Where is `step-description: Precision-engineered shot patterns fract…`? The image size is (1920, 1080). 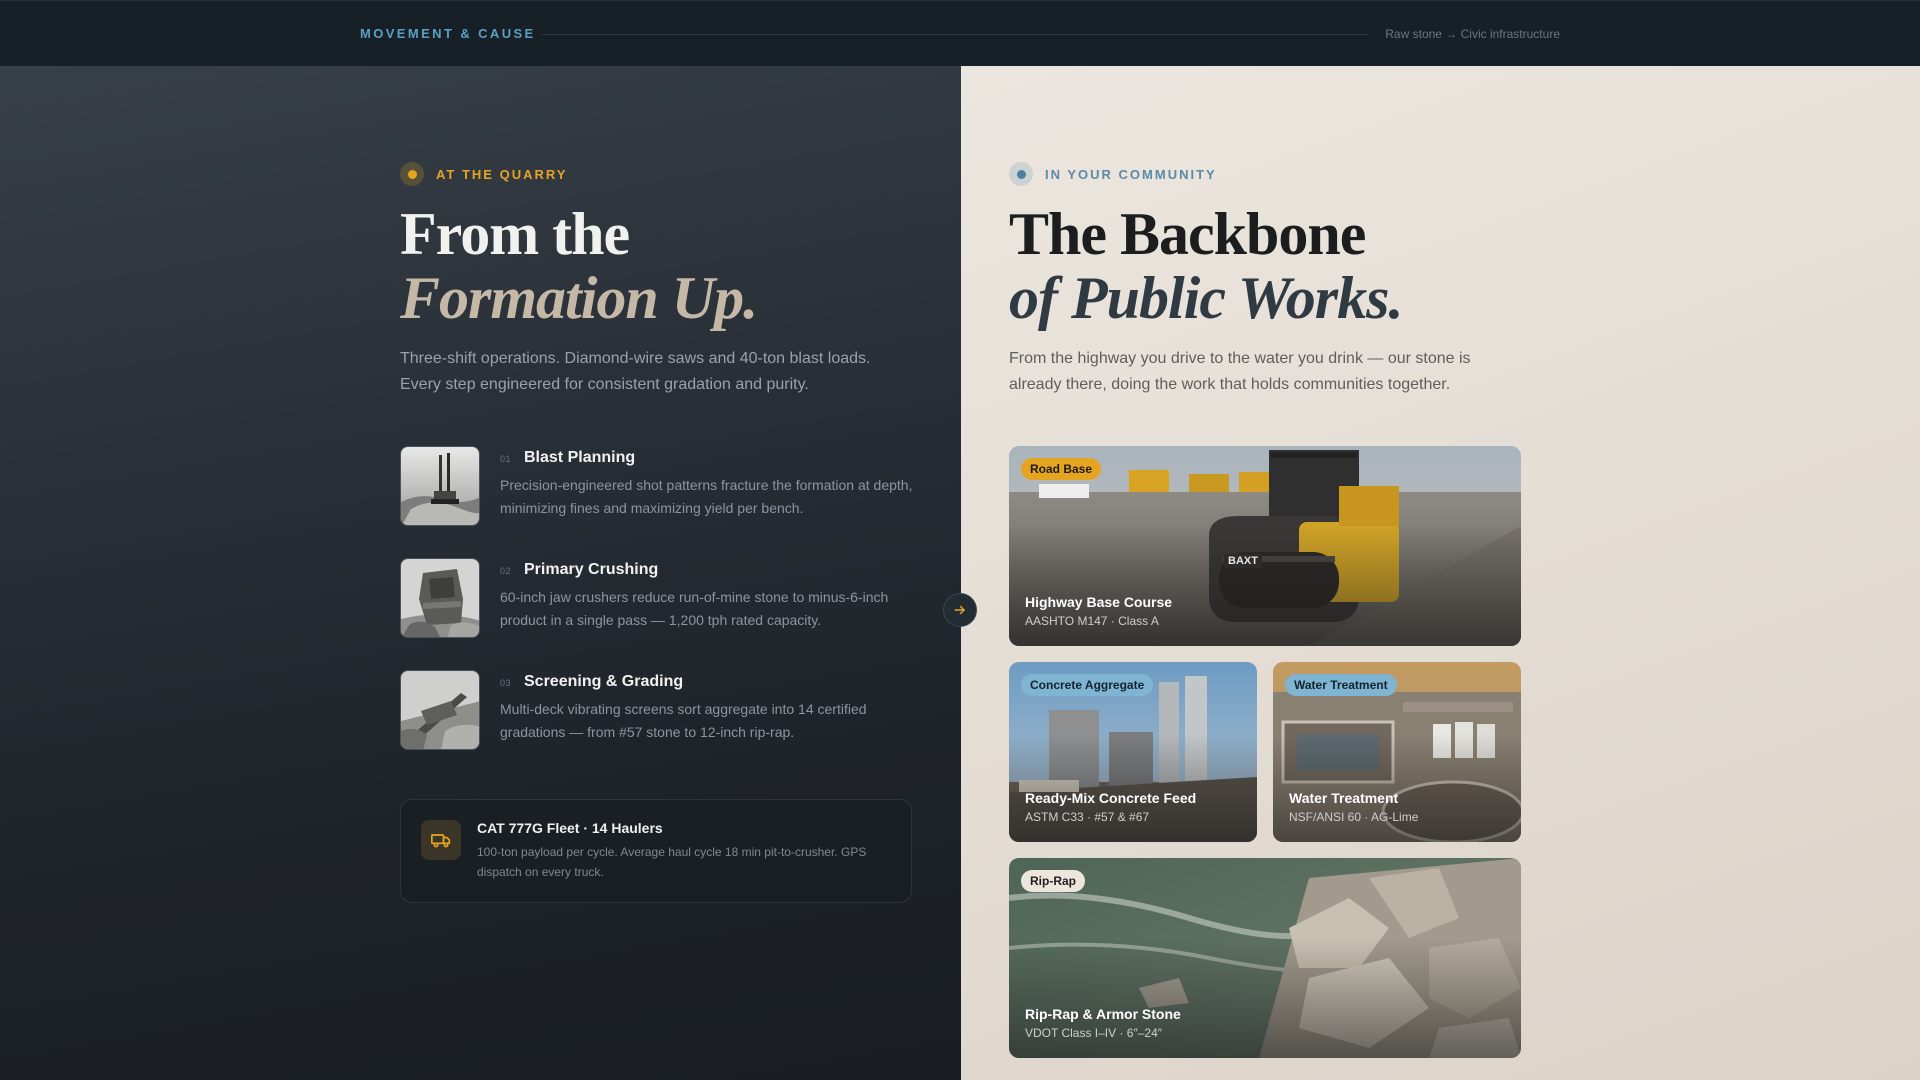 step-description: Precision-engineered shot patterns fract… is located at coordinates (706, 496).